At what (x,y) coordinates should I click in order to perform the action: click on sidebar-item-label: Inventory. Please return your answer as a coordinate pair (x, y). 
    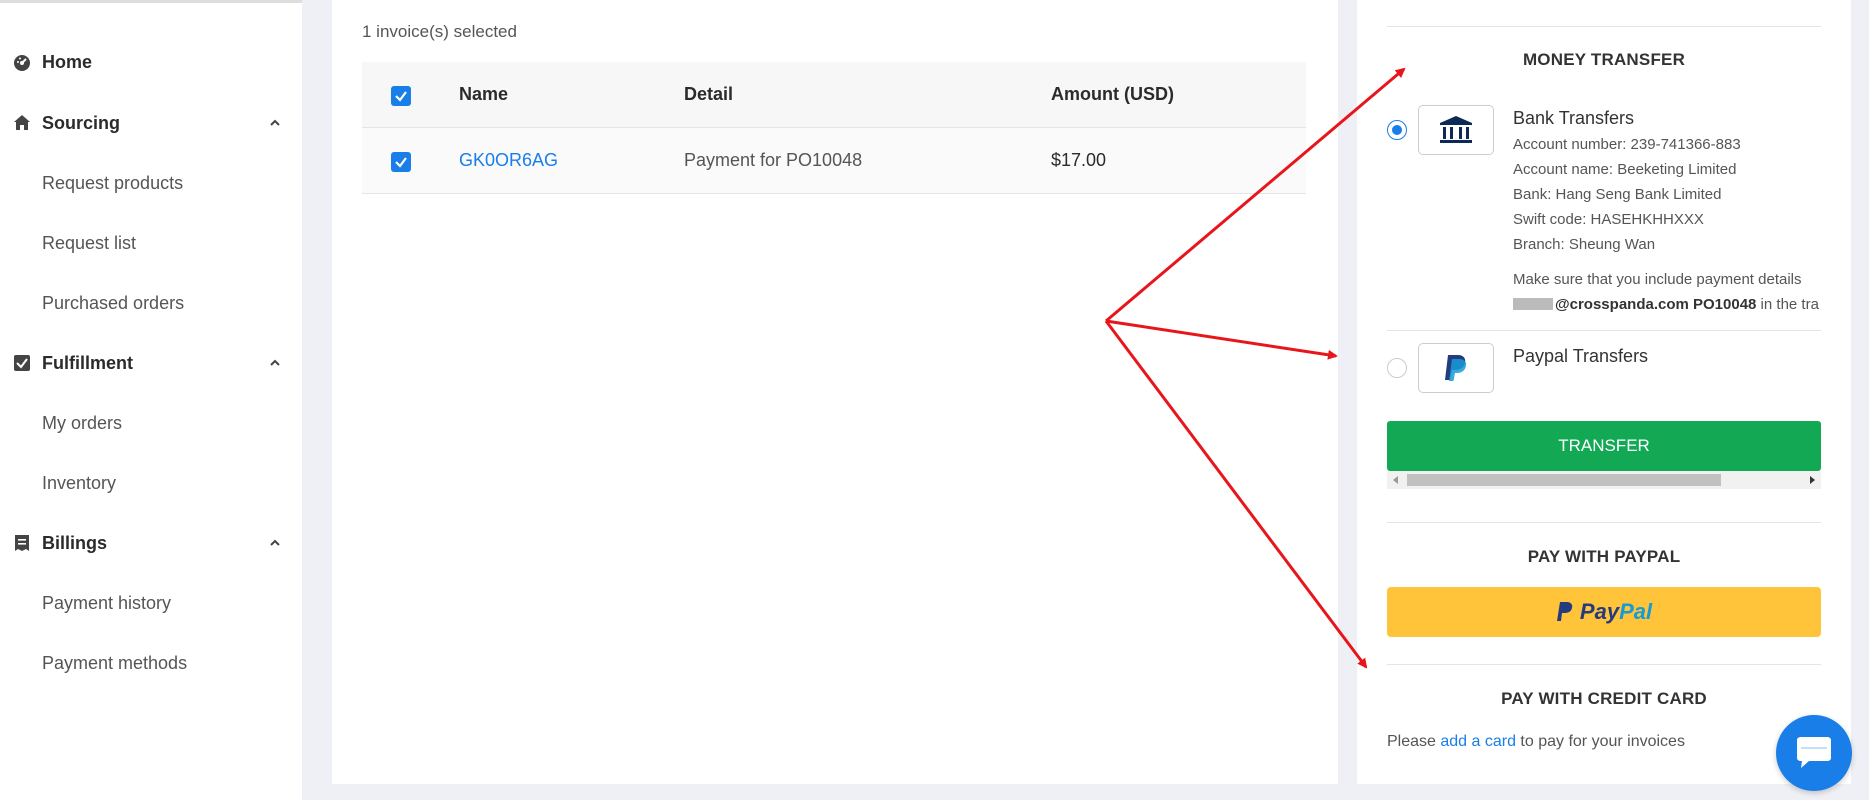
    Looking at the image, I should click on (79, 482).